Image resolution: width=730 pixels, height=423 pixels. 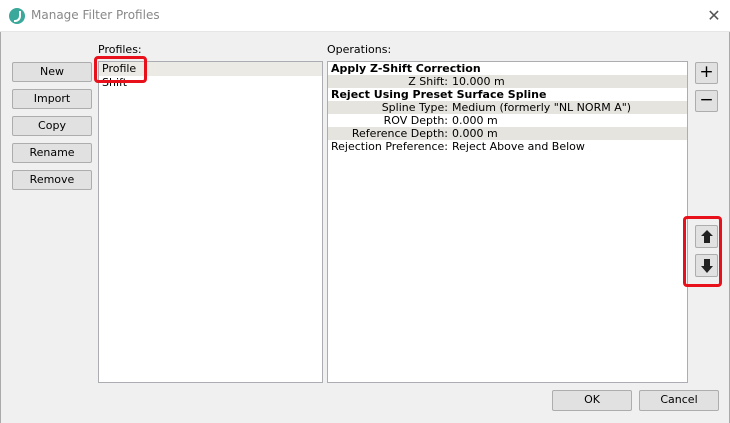 I want to click on param-key: Z Shift:, so click(x=428, y=81).